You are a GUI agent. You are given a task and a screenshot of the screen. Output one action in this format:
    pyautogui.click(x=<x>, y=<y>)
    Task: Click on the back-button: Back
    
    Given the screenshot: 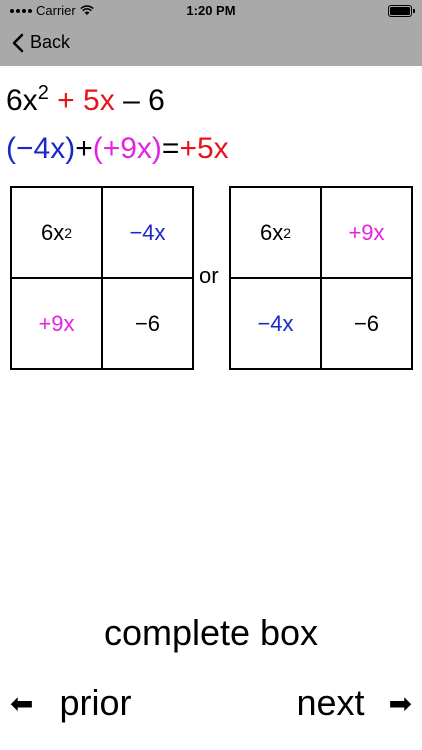 What is the action you would take?
    pyautogui.click(x=41, y=42)
    